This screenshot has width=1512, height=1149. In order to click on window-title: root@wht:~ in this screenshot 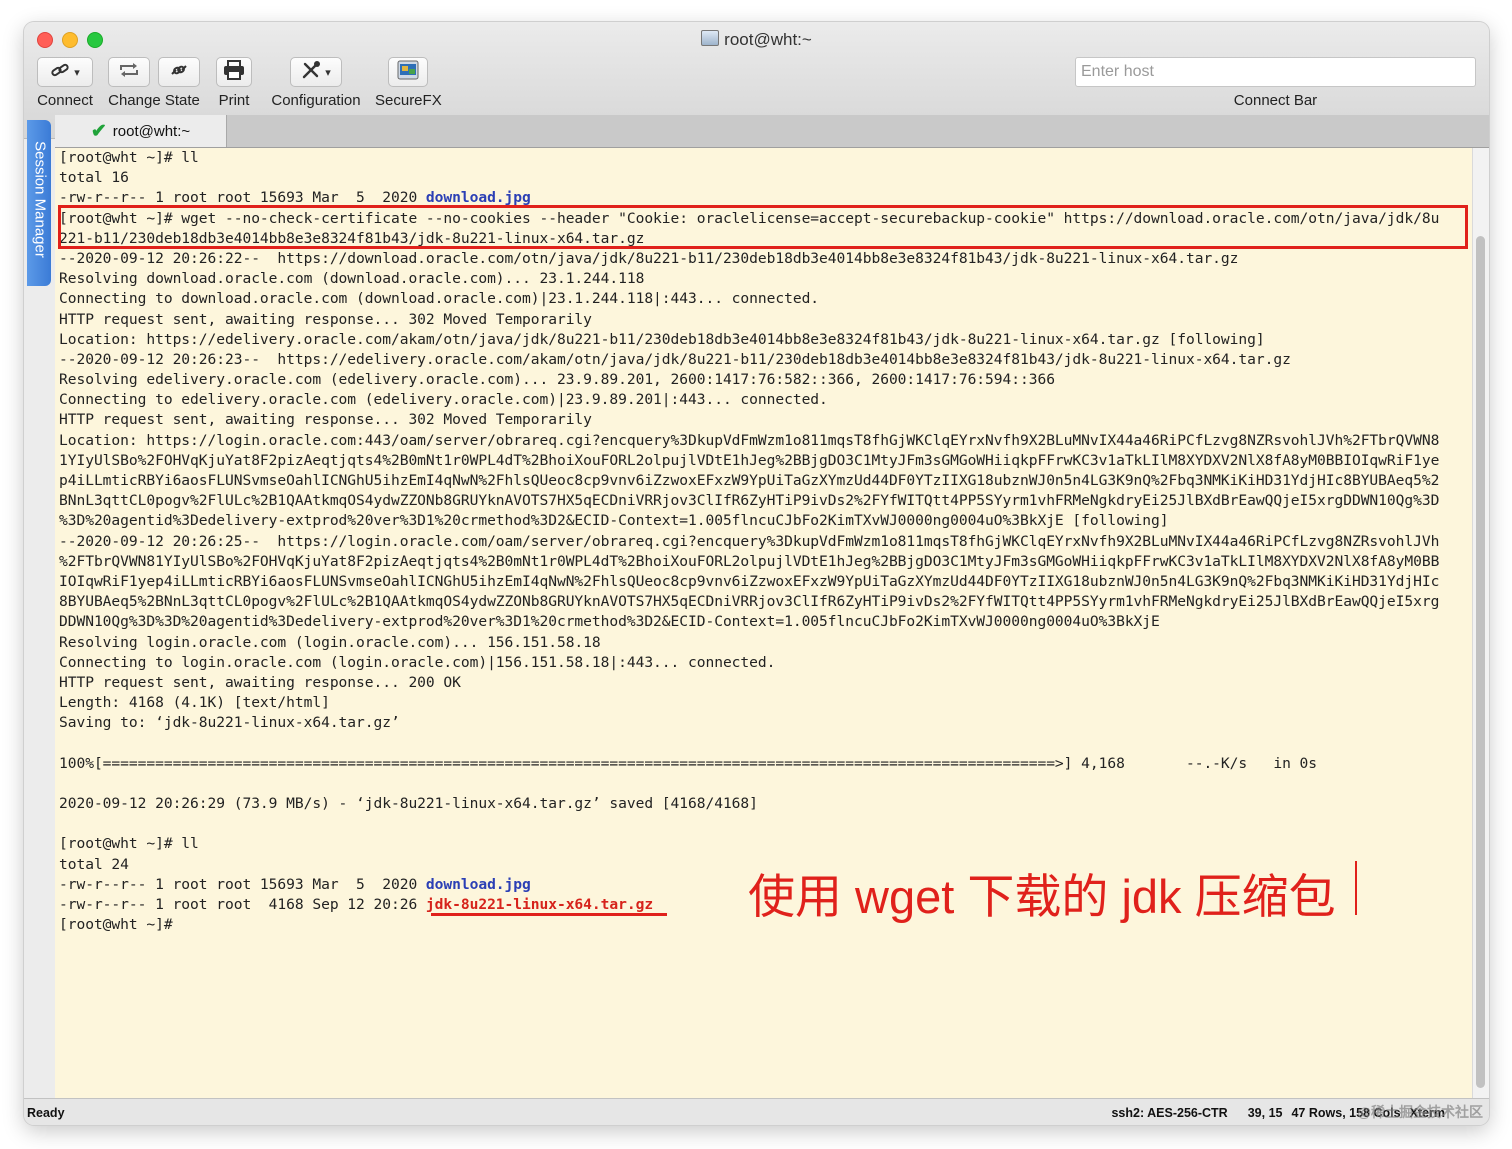, I will do `click(756, 40)`.